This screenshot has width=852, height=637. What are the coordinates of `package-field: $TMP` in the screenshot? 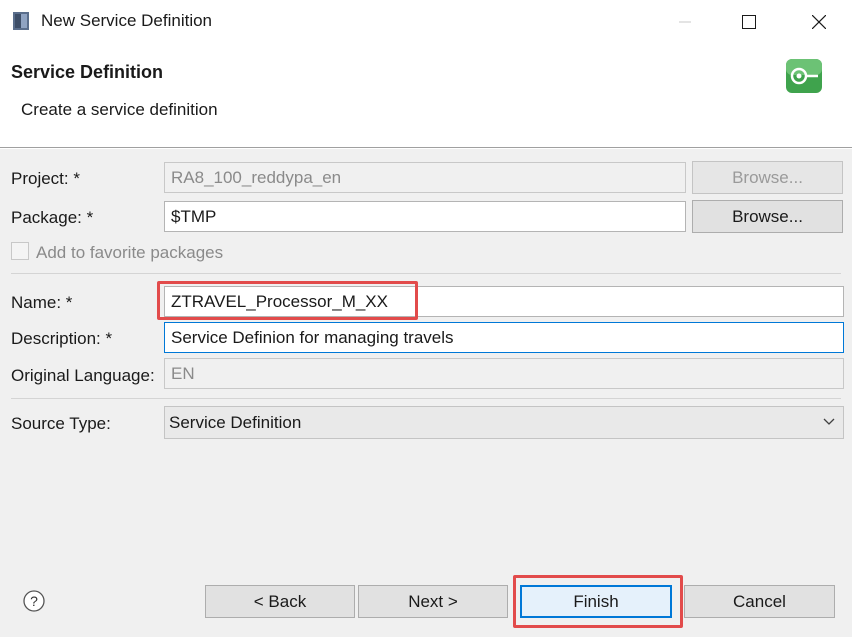 It's located at (425, 216).